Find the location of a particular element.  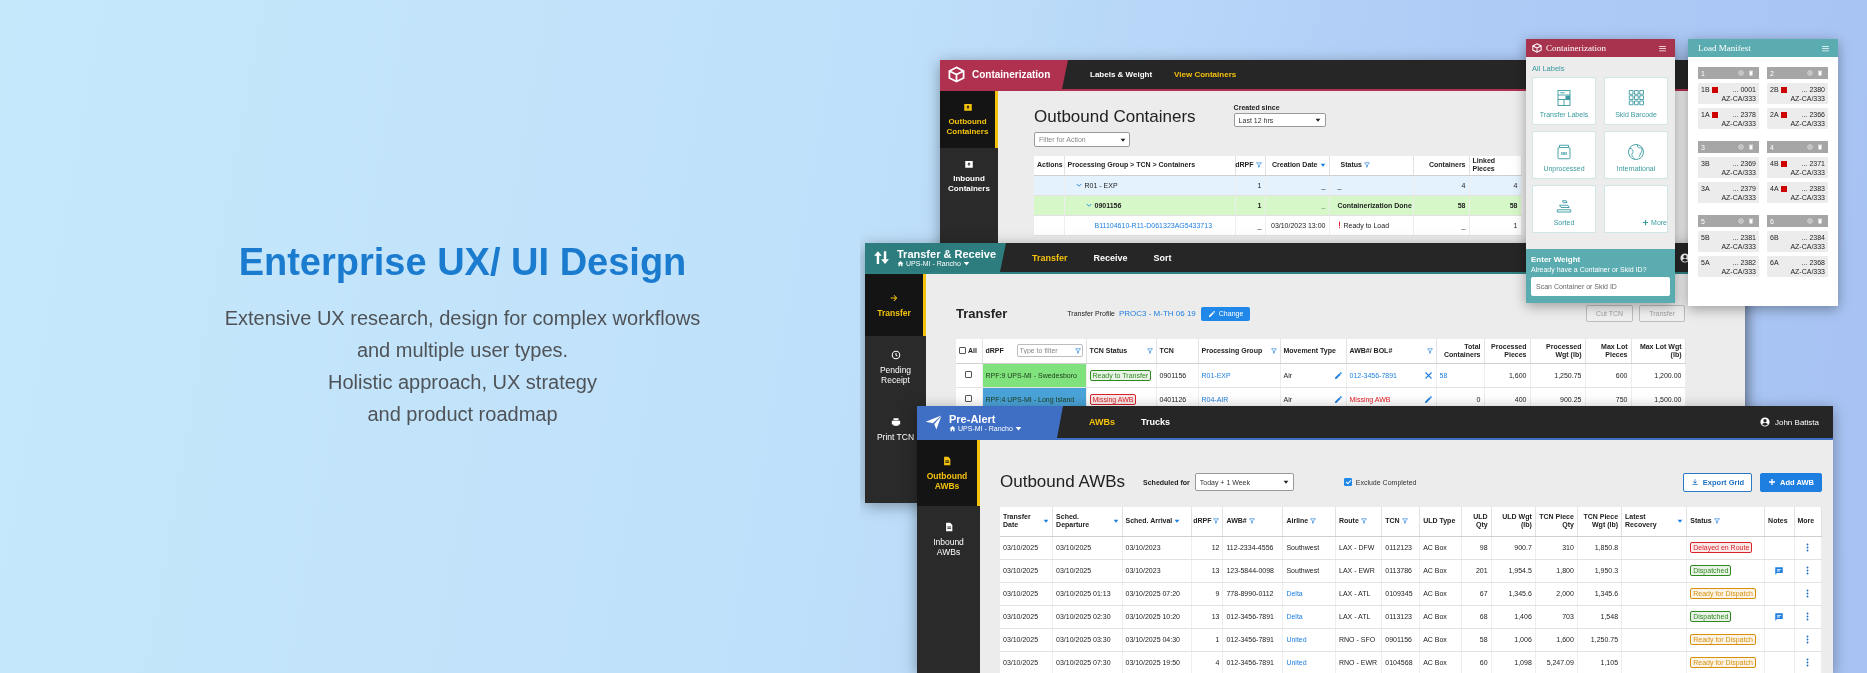

clear-button is located at coordinates (1428, 375).